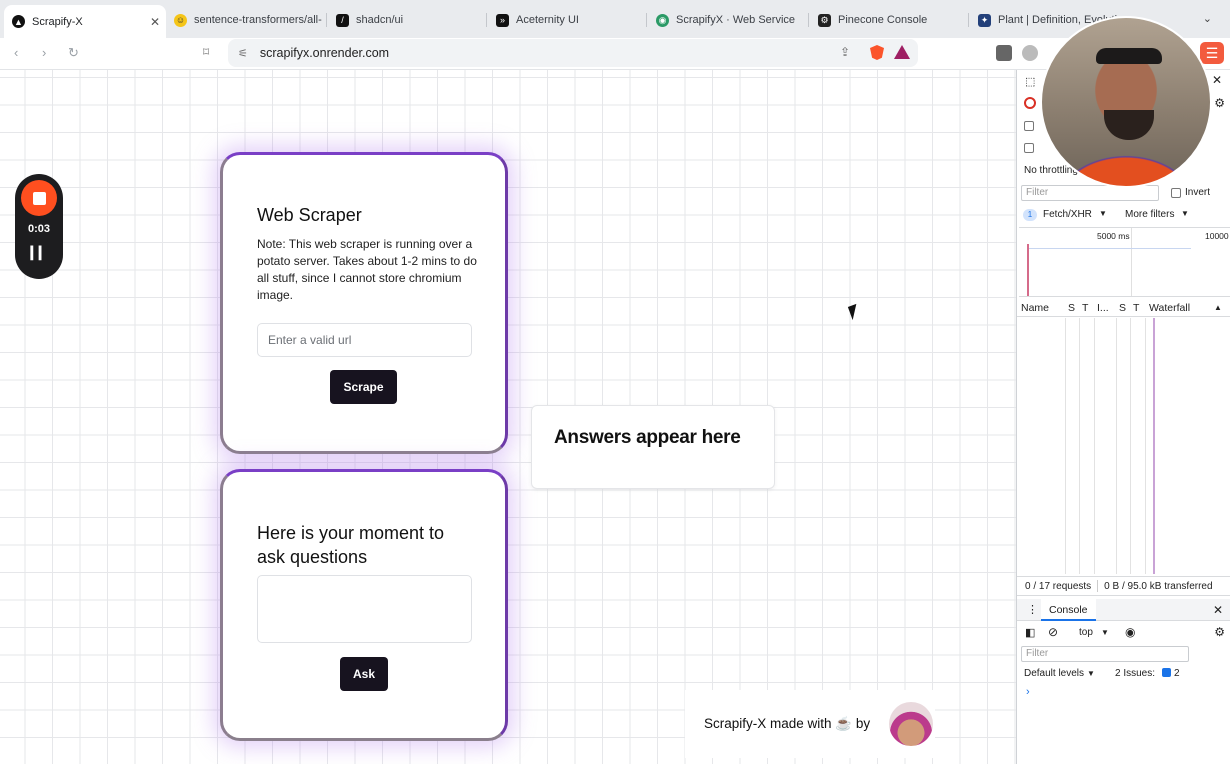 Image resolution: width=1230 pixels, height=764 pixels. Describe the element at coordinates (911, 724) in the screenshot. I see `author-avatar` at that location.